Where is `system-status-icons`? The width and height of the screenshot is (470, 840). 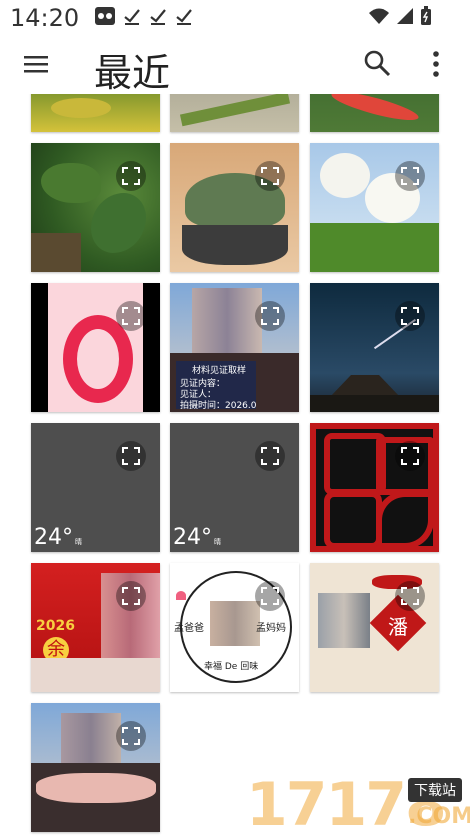 system-status-icons is located at coordinates (400, 16).